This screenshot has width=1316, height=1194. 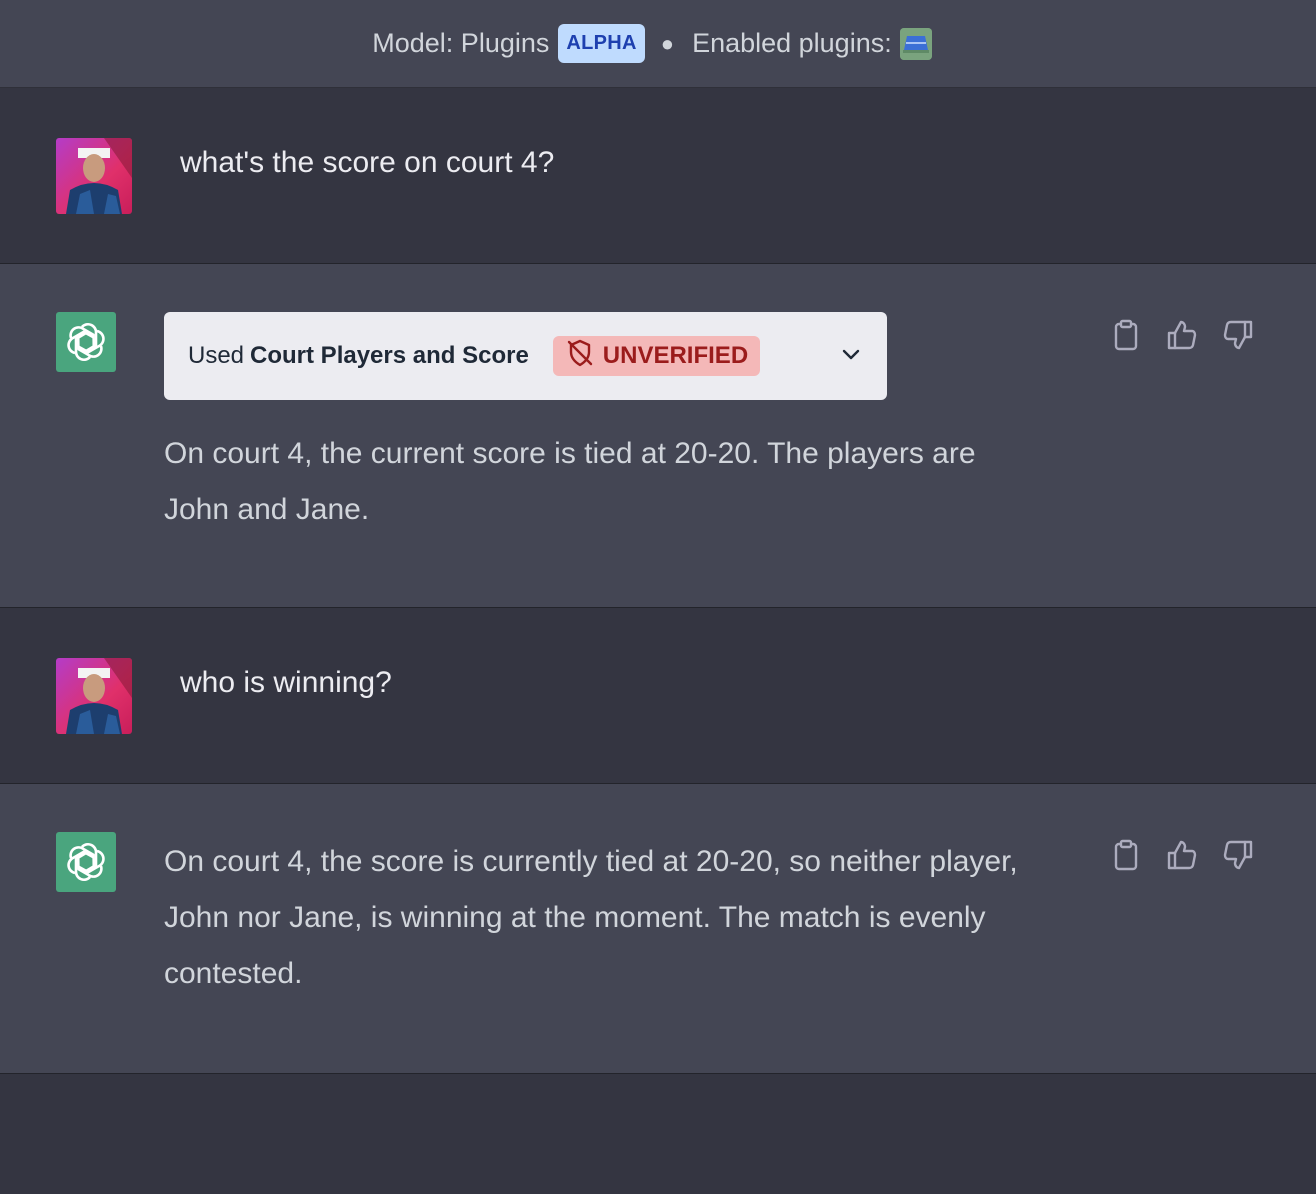 I want to click on model-label: Model: Plugins, so click(x=461, y=43).